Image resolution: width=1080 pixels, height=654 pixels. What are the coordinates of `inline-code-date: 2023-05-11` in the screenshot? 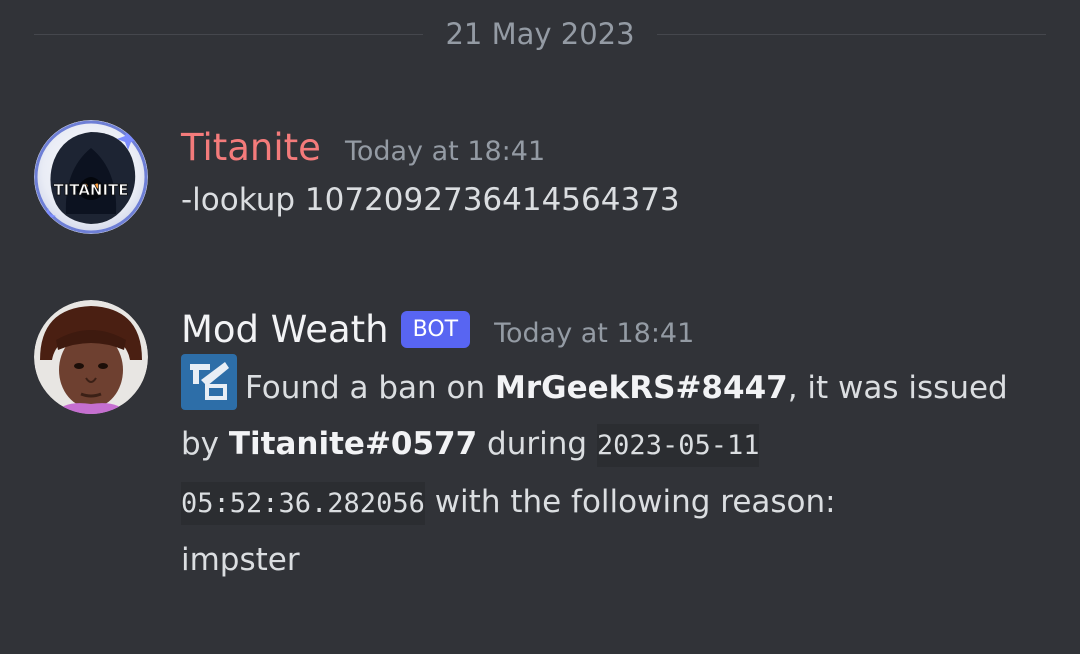 It's located at (678, 445).